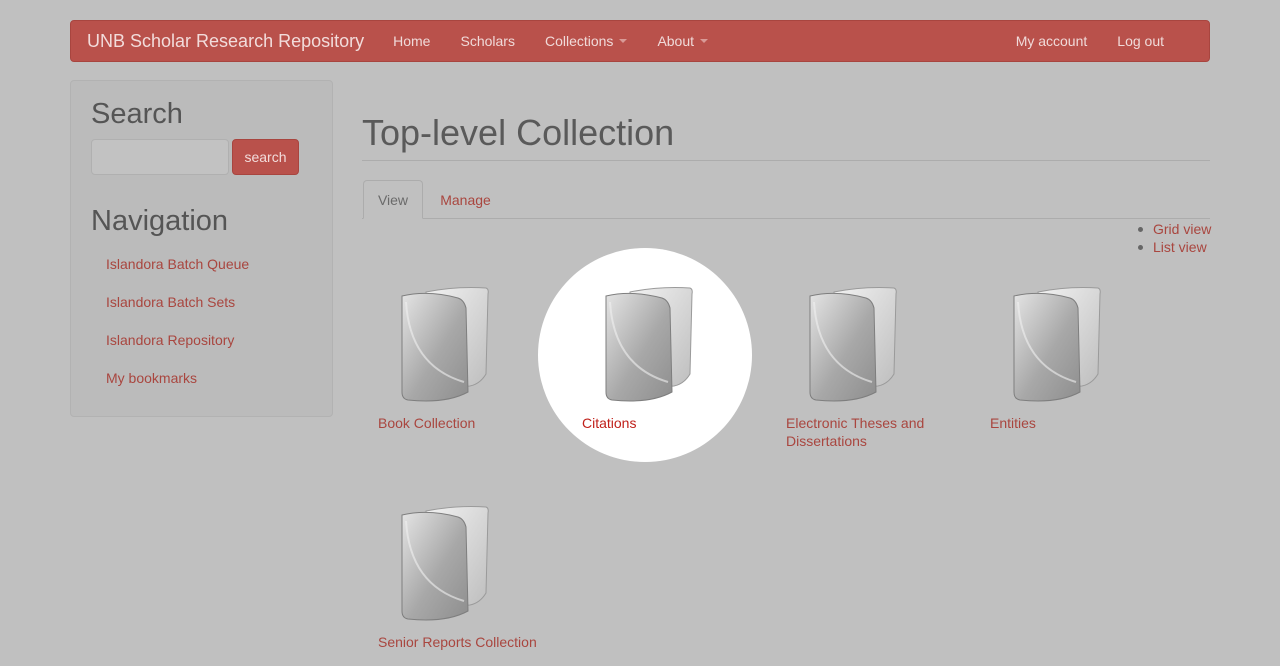 The height and width of the screenshot is (666, 1280). What do you see at coordinates (1080, 423) in the screenshot?
I see `collection-label: Entities` at bounding box center [1080, 423].